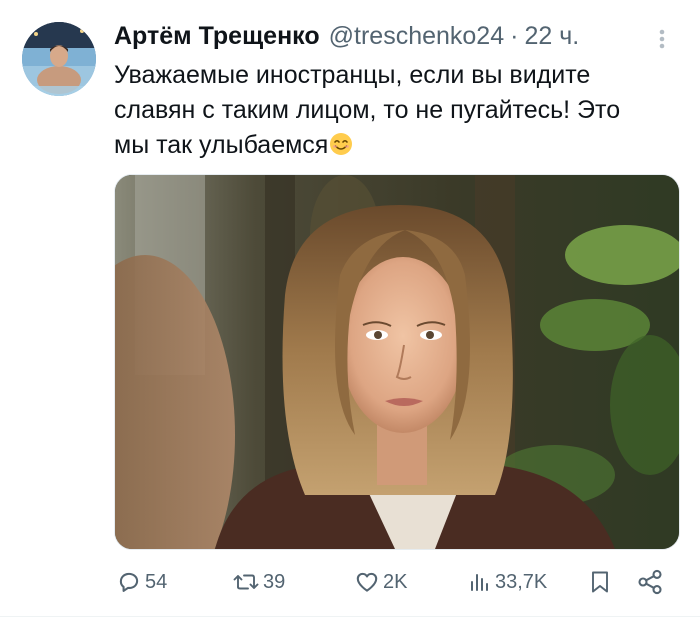 The width and height of the screenshot is (700, 634). Describe the element at coordinates (350, 582) in the screenshot. I see `tweet-actions: 54 39 2K 33,7K` at that location.